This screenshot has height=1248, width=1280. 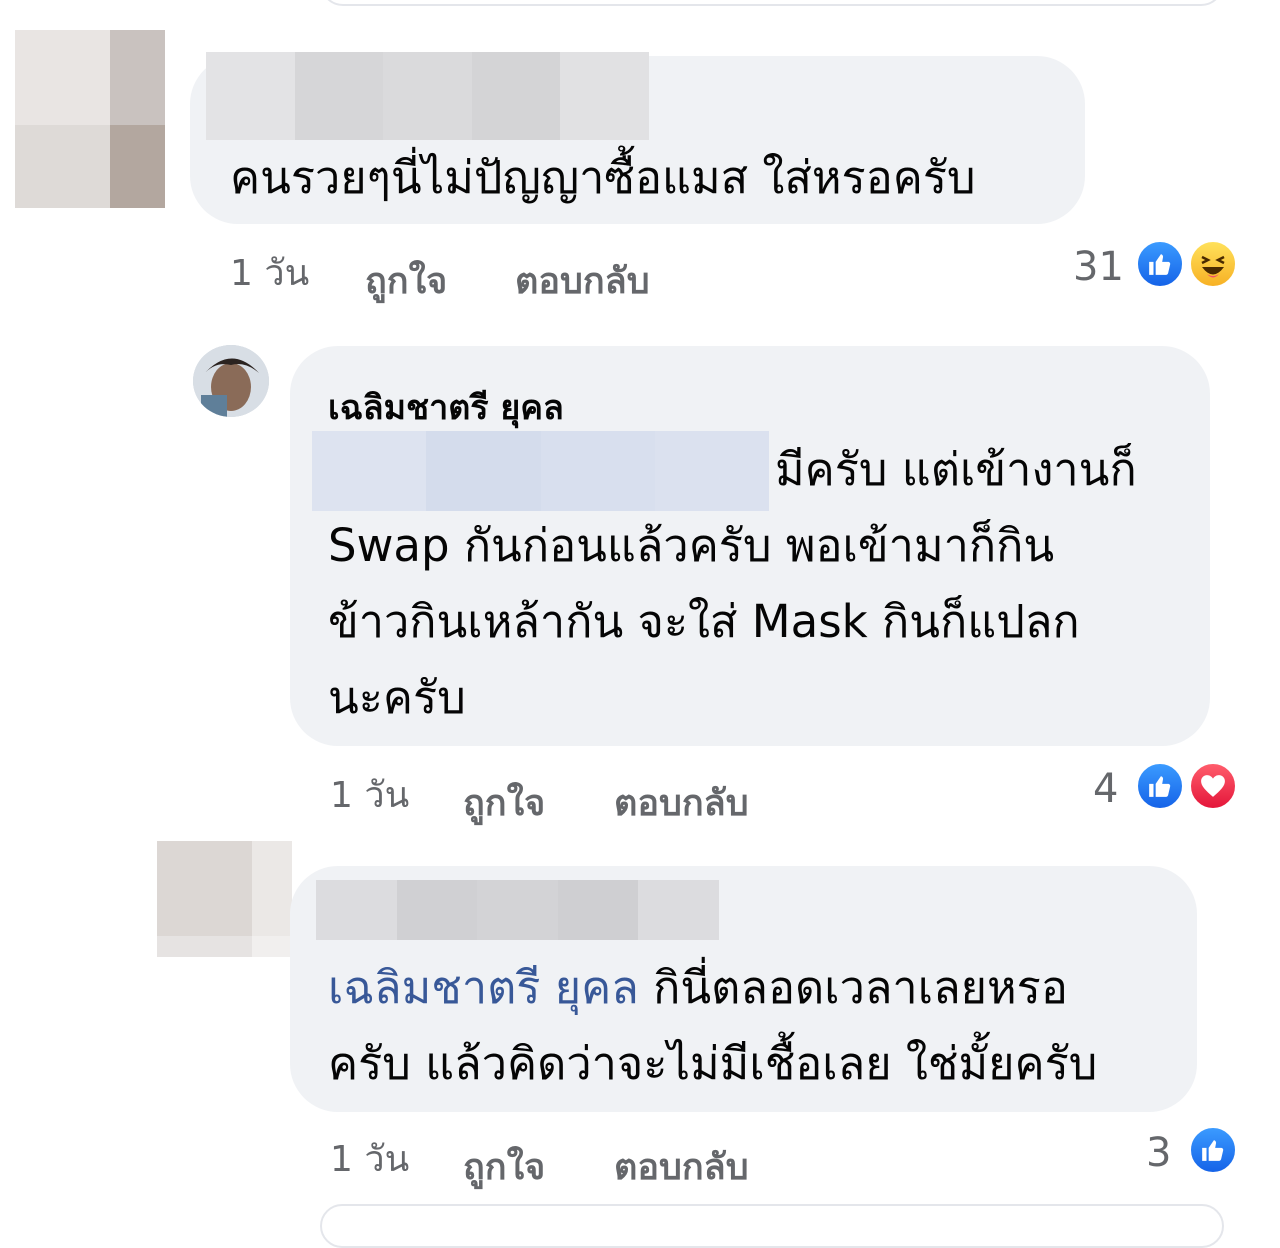 What do you see at coordinates (397, 697) in the screenshot?
I see `comment-text-line: นะครับ` at bounding box center [397, 697].